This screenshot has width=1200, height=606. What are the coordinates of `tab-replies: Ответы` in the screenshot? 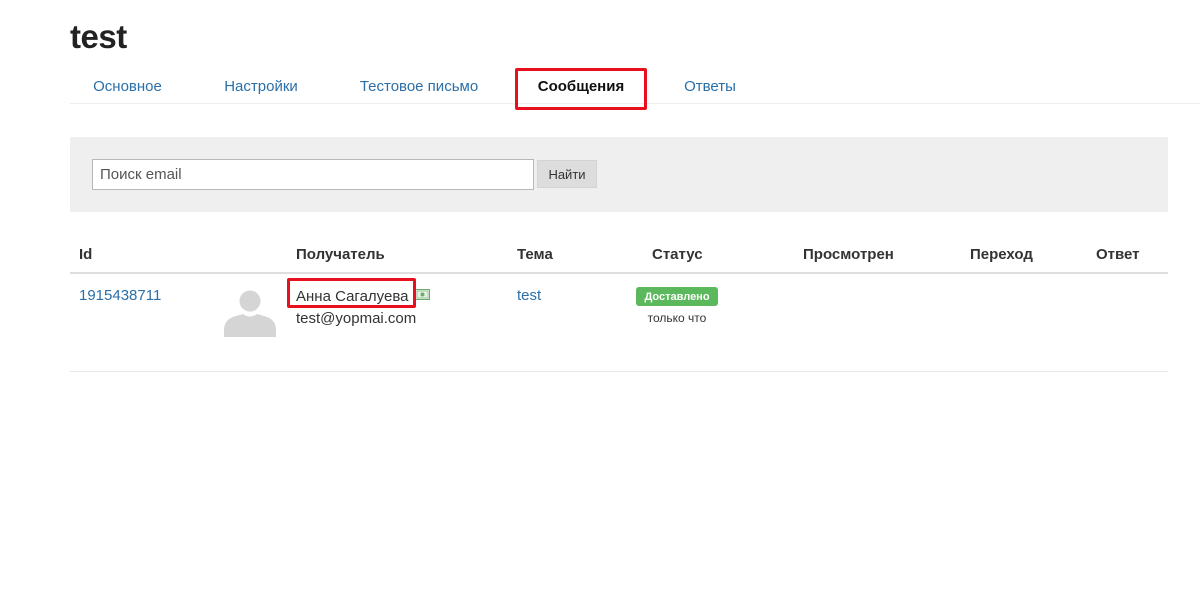 It's located at (710, 86).